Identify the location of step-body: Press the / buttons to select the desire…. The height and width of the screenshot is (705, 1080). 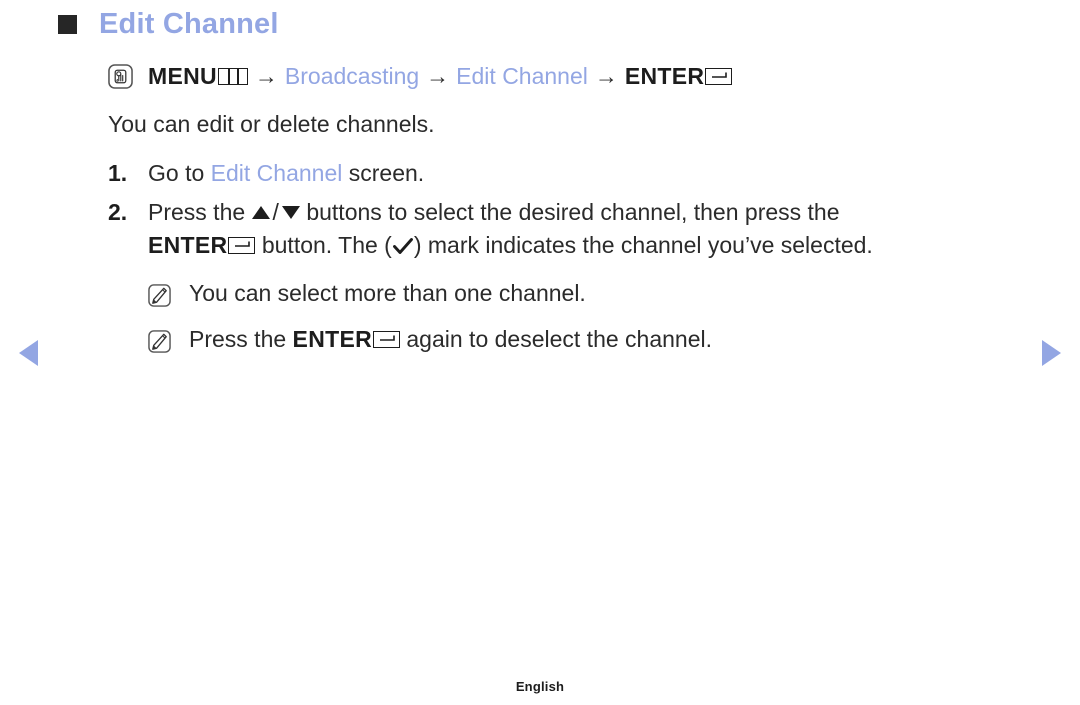
(510, 229).